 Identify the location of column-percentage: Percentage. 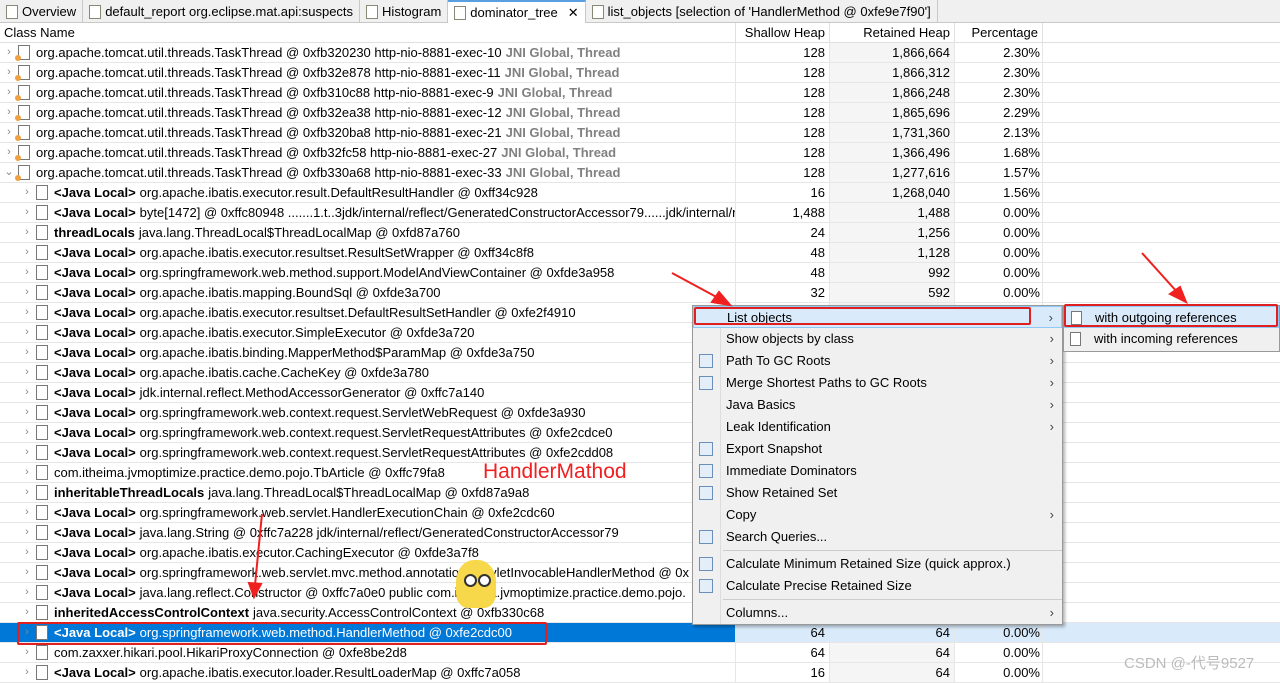
(999, 32).